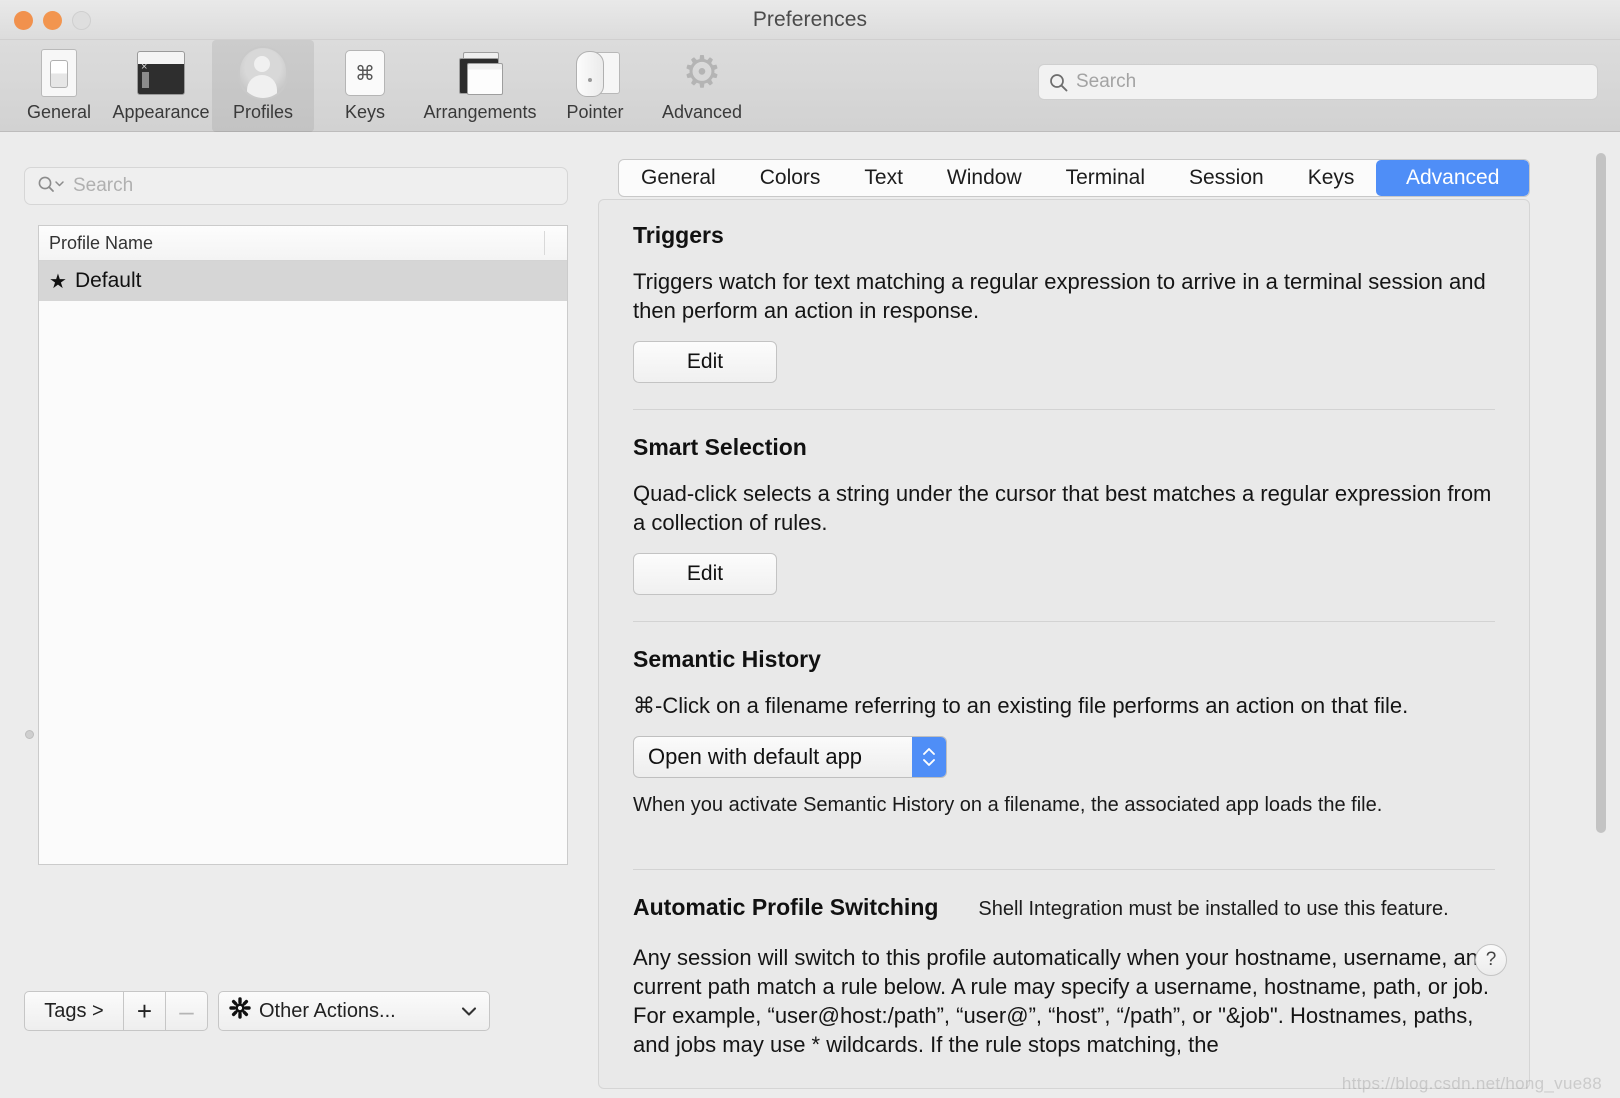 This screenshot has height=1098, width=1620. I want to click on vertical-scrollbar, so click(1601, 615).